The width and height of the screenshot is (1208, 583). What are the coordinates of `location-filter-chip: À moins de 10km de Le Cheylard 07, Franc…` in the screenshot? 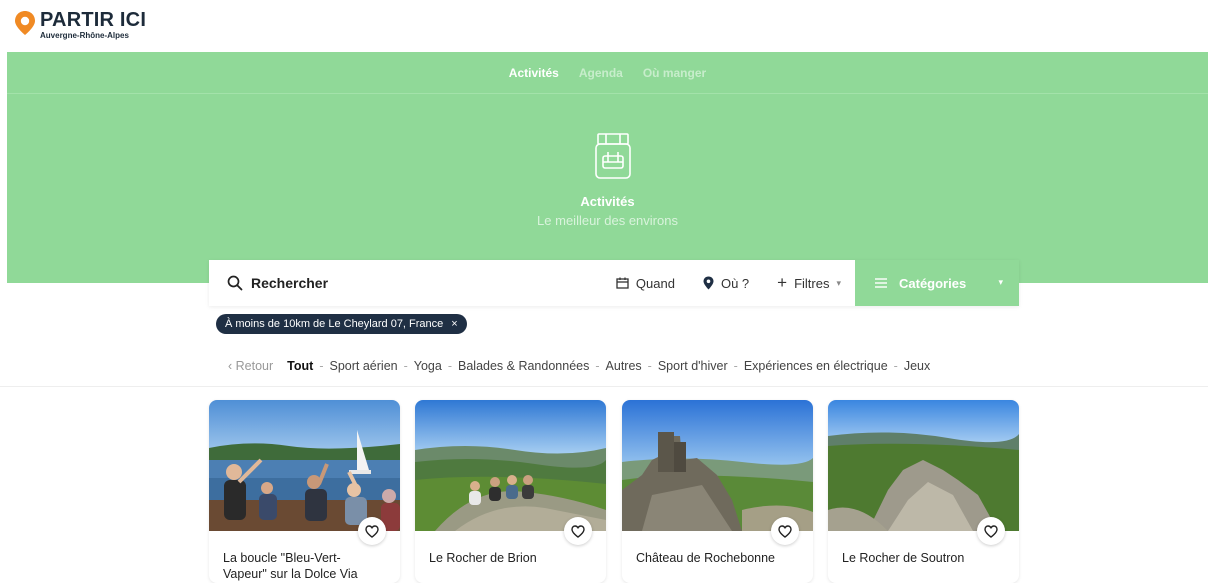 It's located at (341, 324).